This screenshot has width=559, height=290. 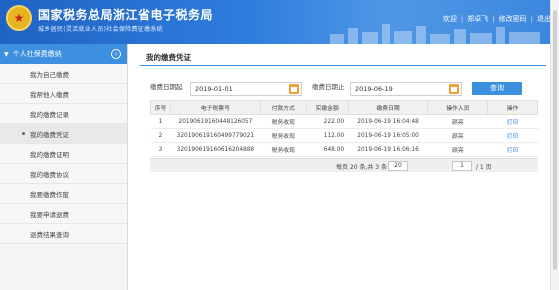 What do you see at coordinates (160, 149) in the screenshot?
I see `cell-no: 3` at bounding box center [160, 149].